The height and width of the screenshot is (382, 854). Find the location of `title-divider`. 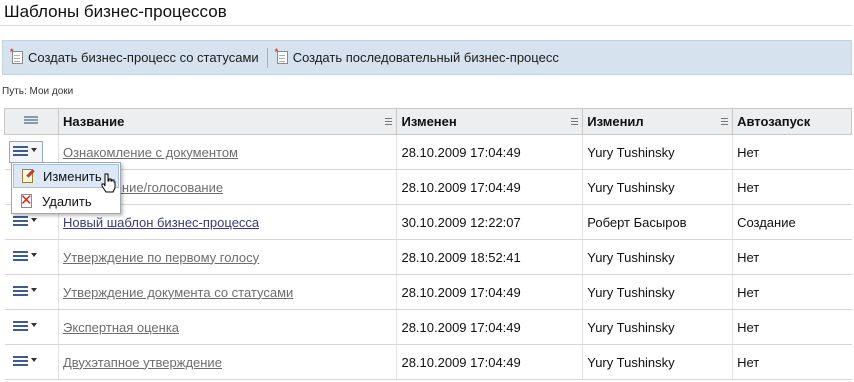

title-divider is located at coordinates (426, 25).